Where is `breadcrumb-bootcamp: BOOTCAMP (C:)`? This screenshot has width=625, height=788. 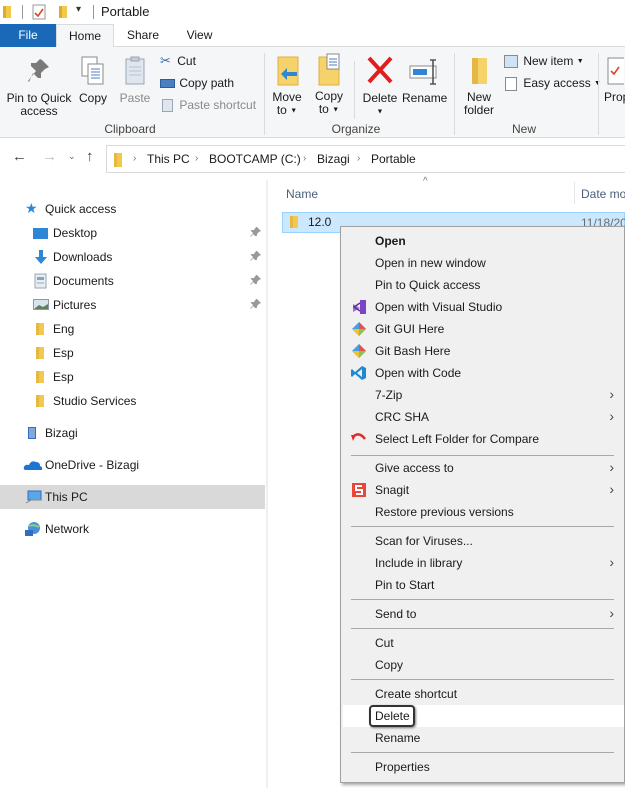 breadcrumb-bootcamp: BOOTCAMP (C:) is located at coordinates (255, 159).